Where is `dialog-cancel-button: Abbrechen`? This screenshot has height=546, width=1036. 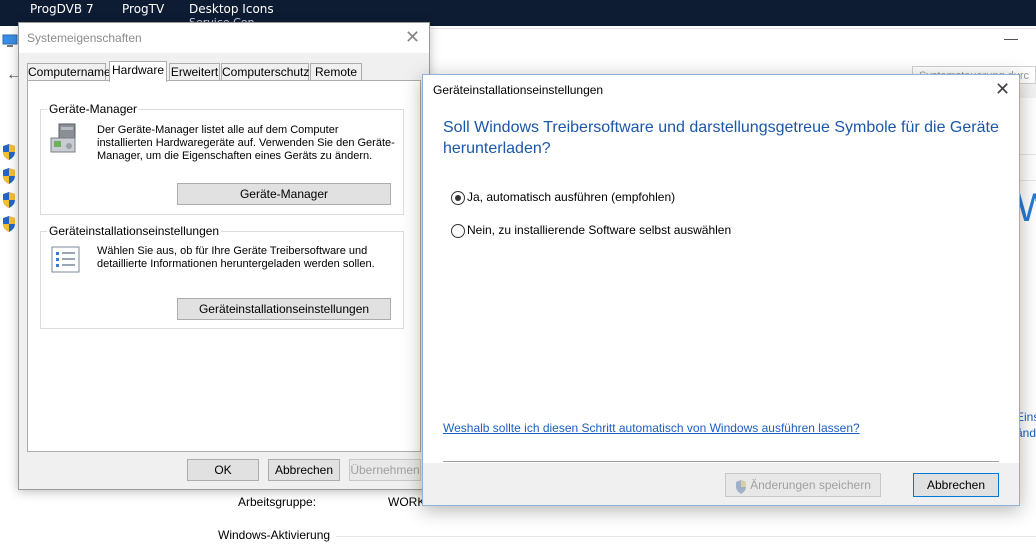
dialog-cancel-button: Abbrechen is located at coordinates (956, 485).